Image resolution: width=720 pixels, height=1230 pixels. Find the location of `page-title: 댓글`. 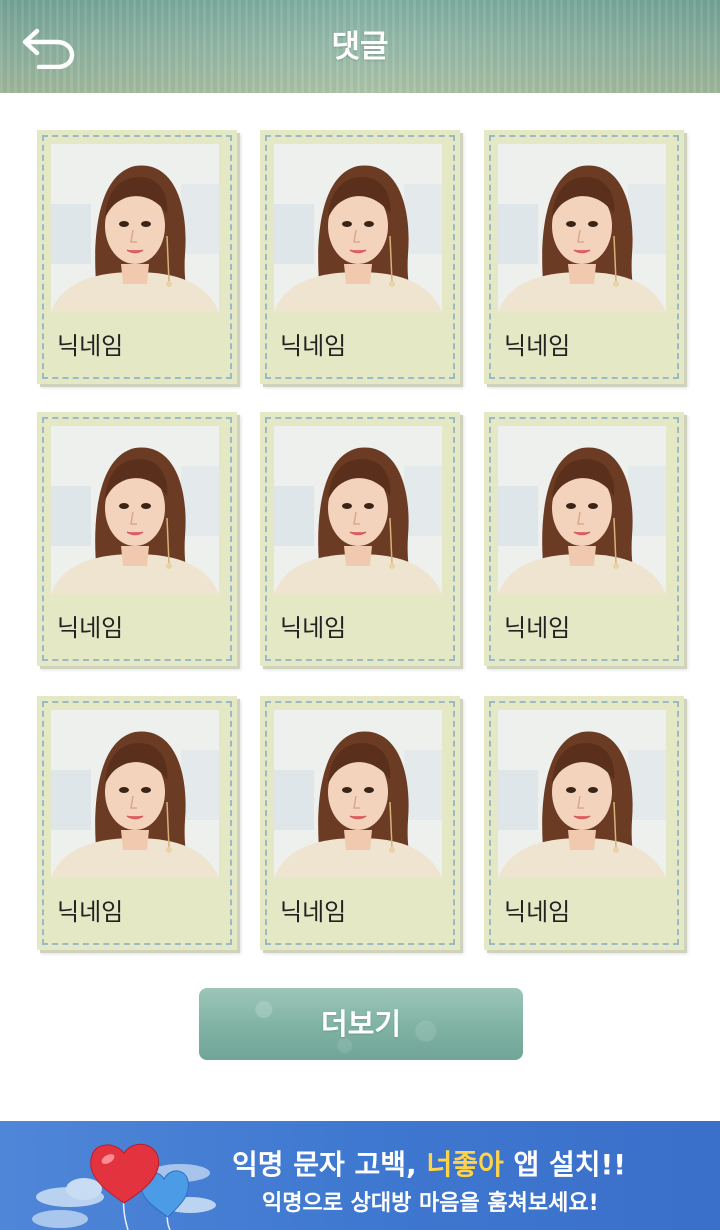

page-title: 댓글 is located at coordinates (360, 47).